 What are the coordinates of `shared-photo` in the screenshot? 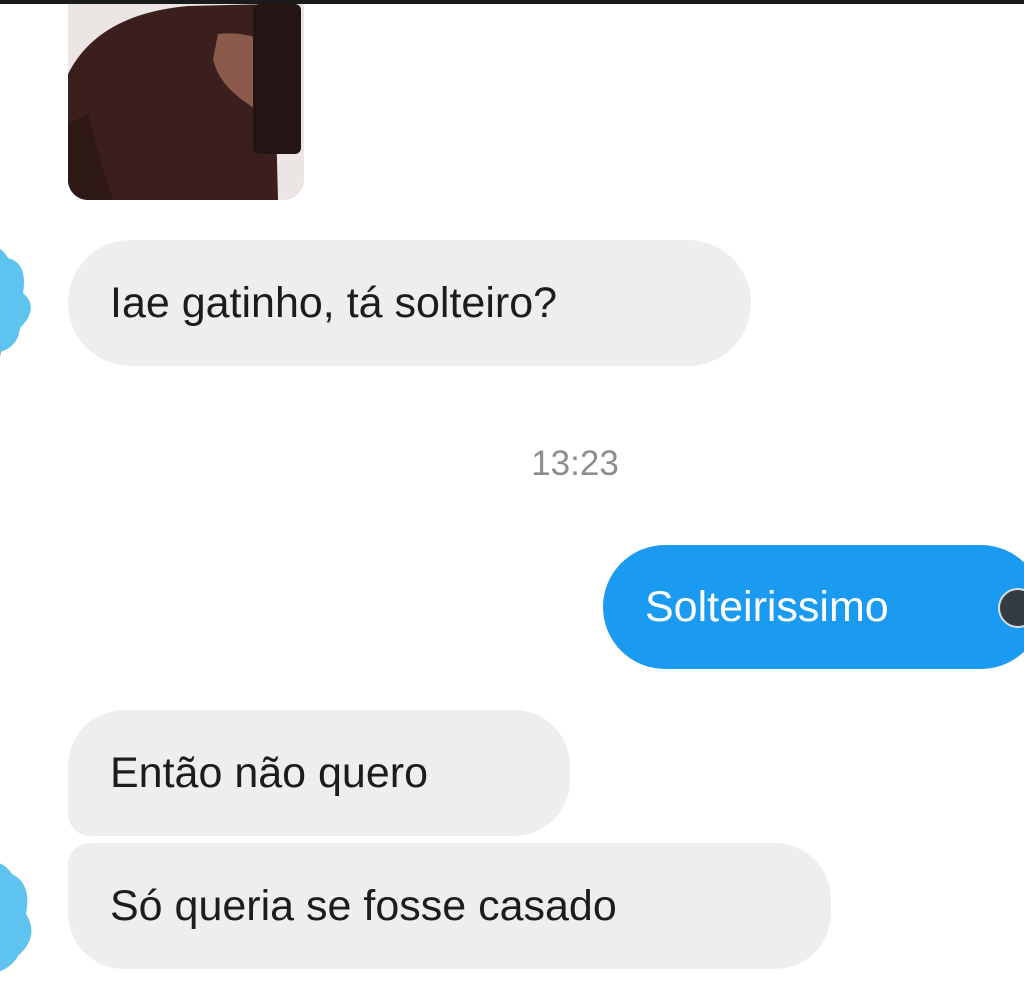 It's located at (186, 102).